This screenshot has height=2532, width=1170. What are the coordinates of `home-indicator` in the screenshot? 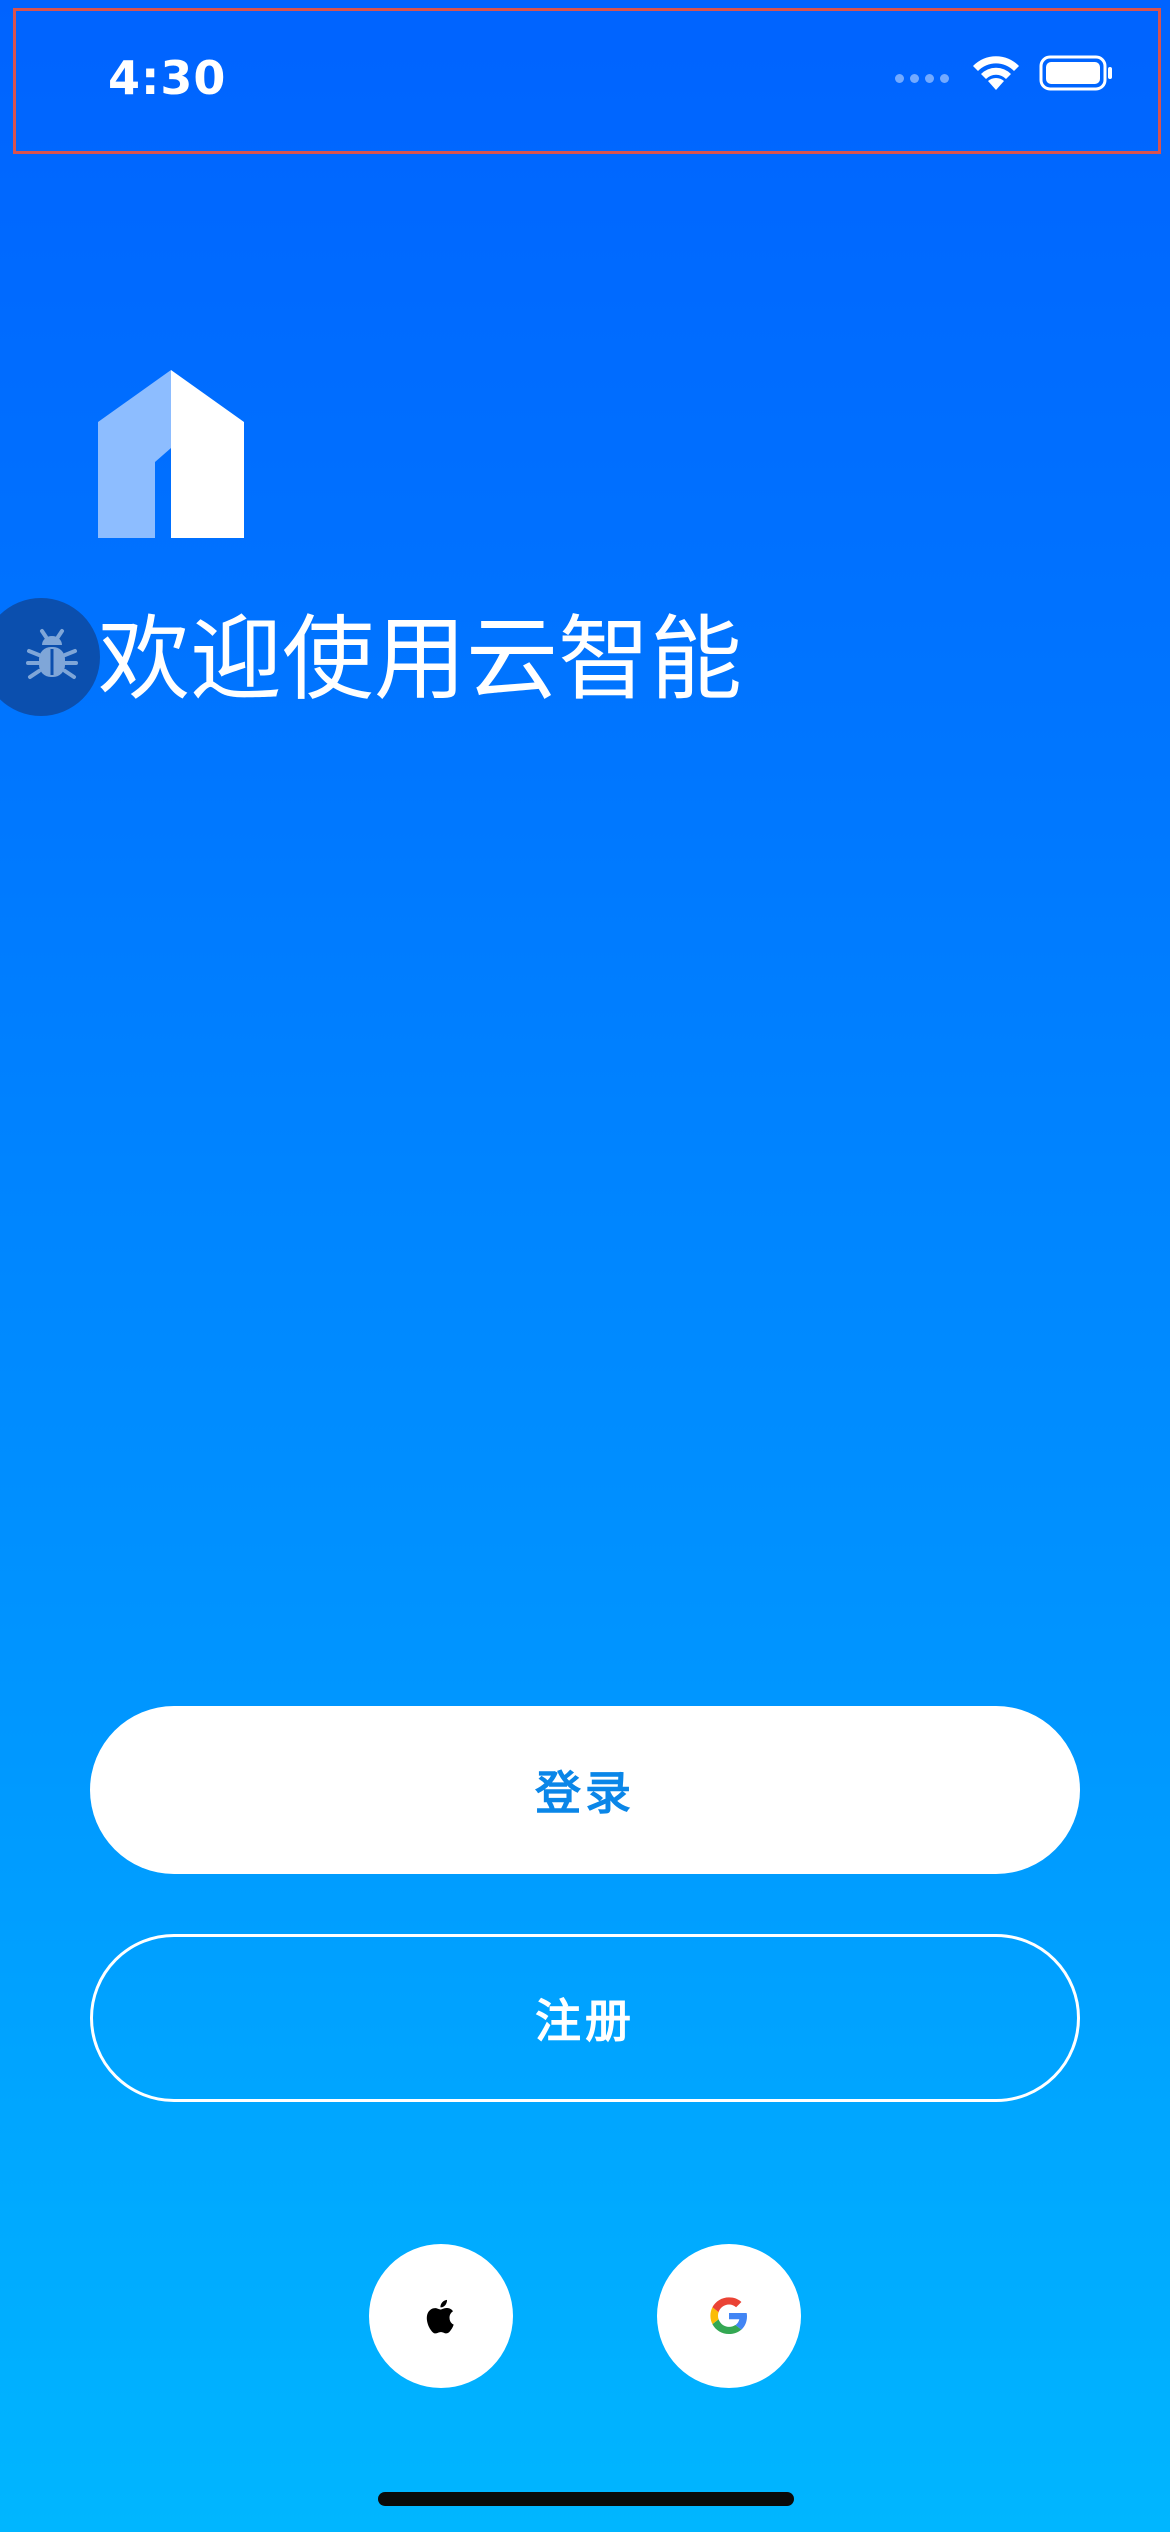 It's located at (586, 2499).